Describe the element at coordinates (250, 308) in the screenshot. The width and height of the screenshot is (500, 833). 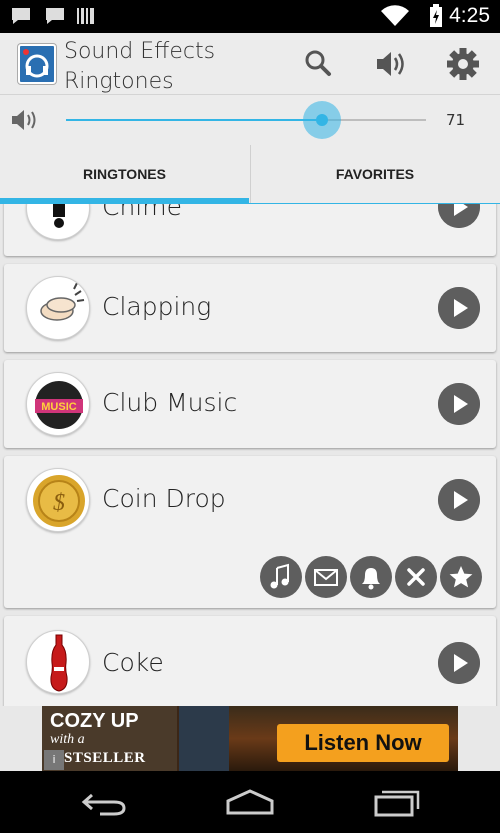
I see `list-item-clapping: Clapping` at that location.